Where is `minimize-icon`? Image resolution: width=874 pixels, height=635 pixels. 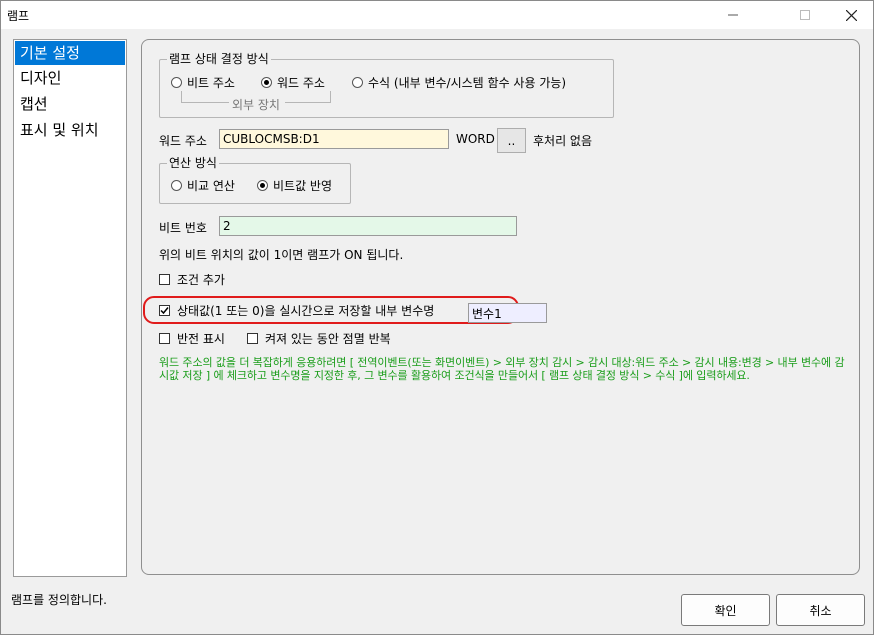 minimize-icon is located at coordinates (733, 15).